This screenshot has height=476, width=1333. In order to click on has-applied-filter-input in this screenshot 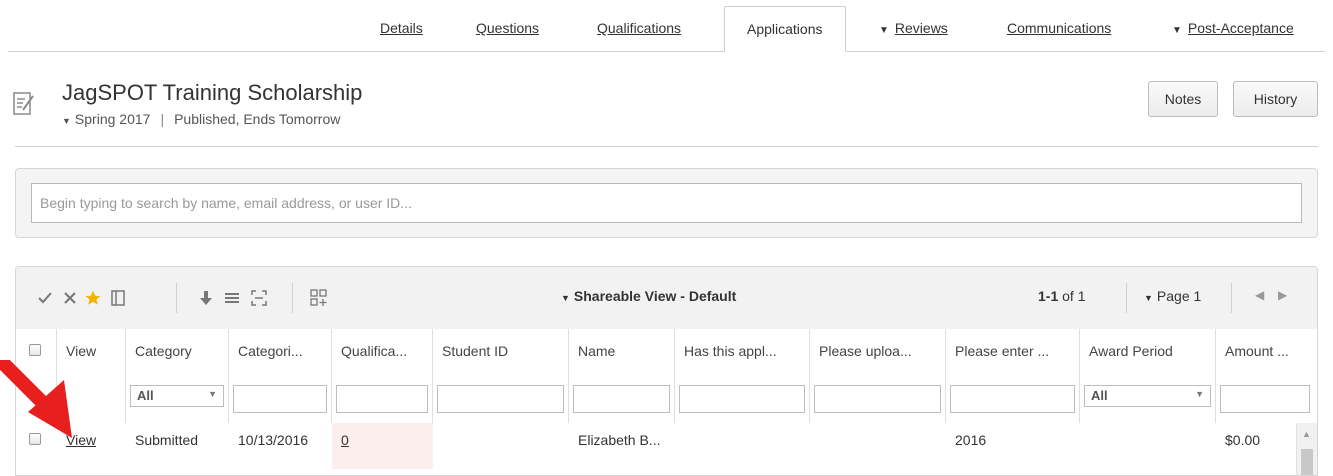, I will do `click(742, 399)`.